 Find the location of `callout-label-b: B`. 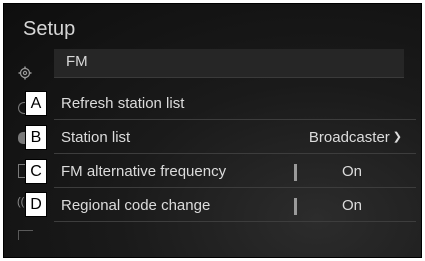

callout-label-b: B is located at coordinates (36, 137).